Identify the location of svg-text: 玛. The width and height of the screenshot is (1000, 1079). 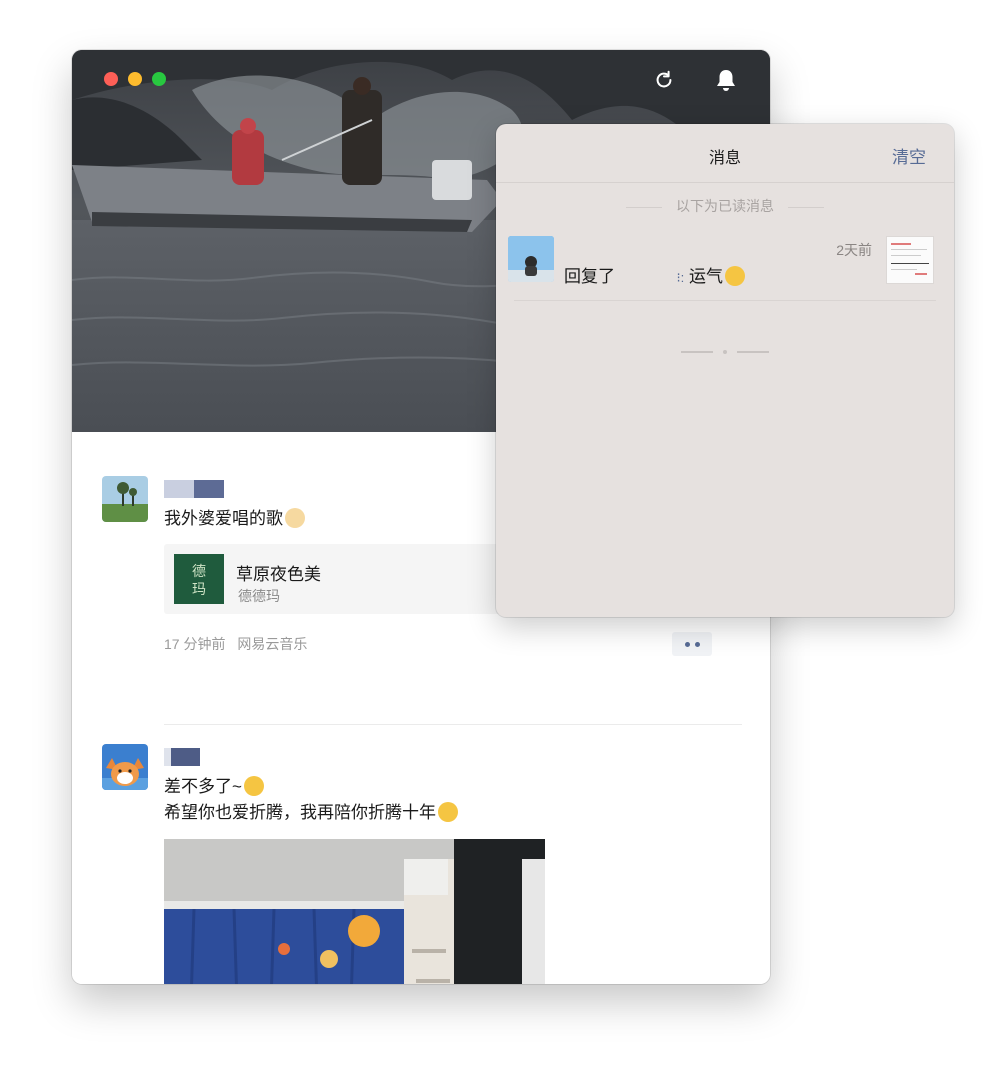
(199, 590).